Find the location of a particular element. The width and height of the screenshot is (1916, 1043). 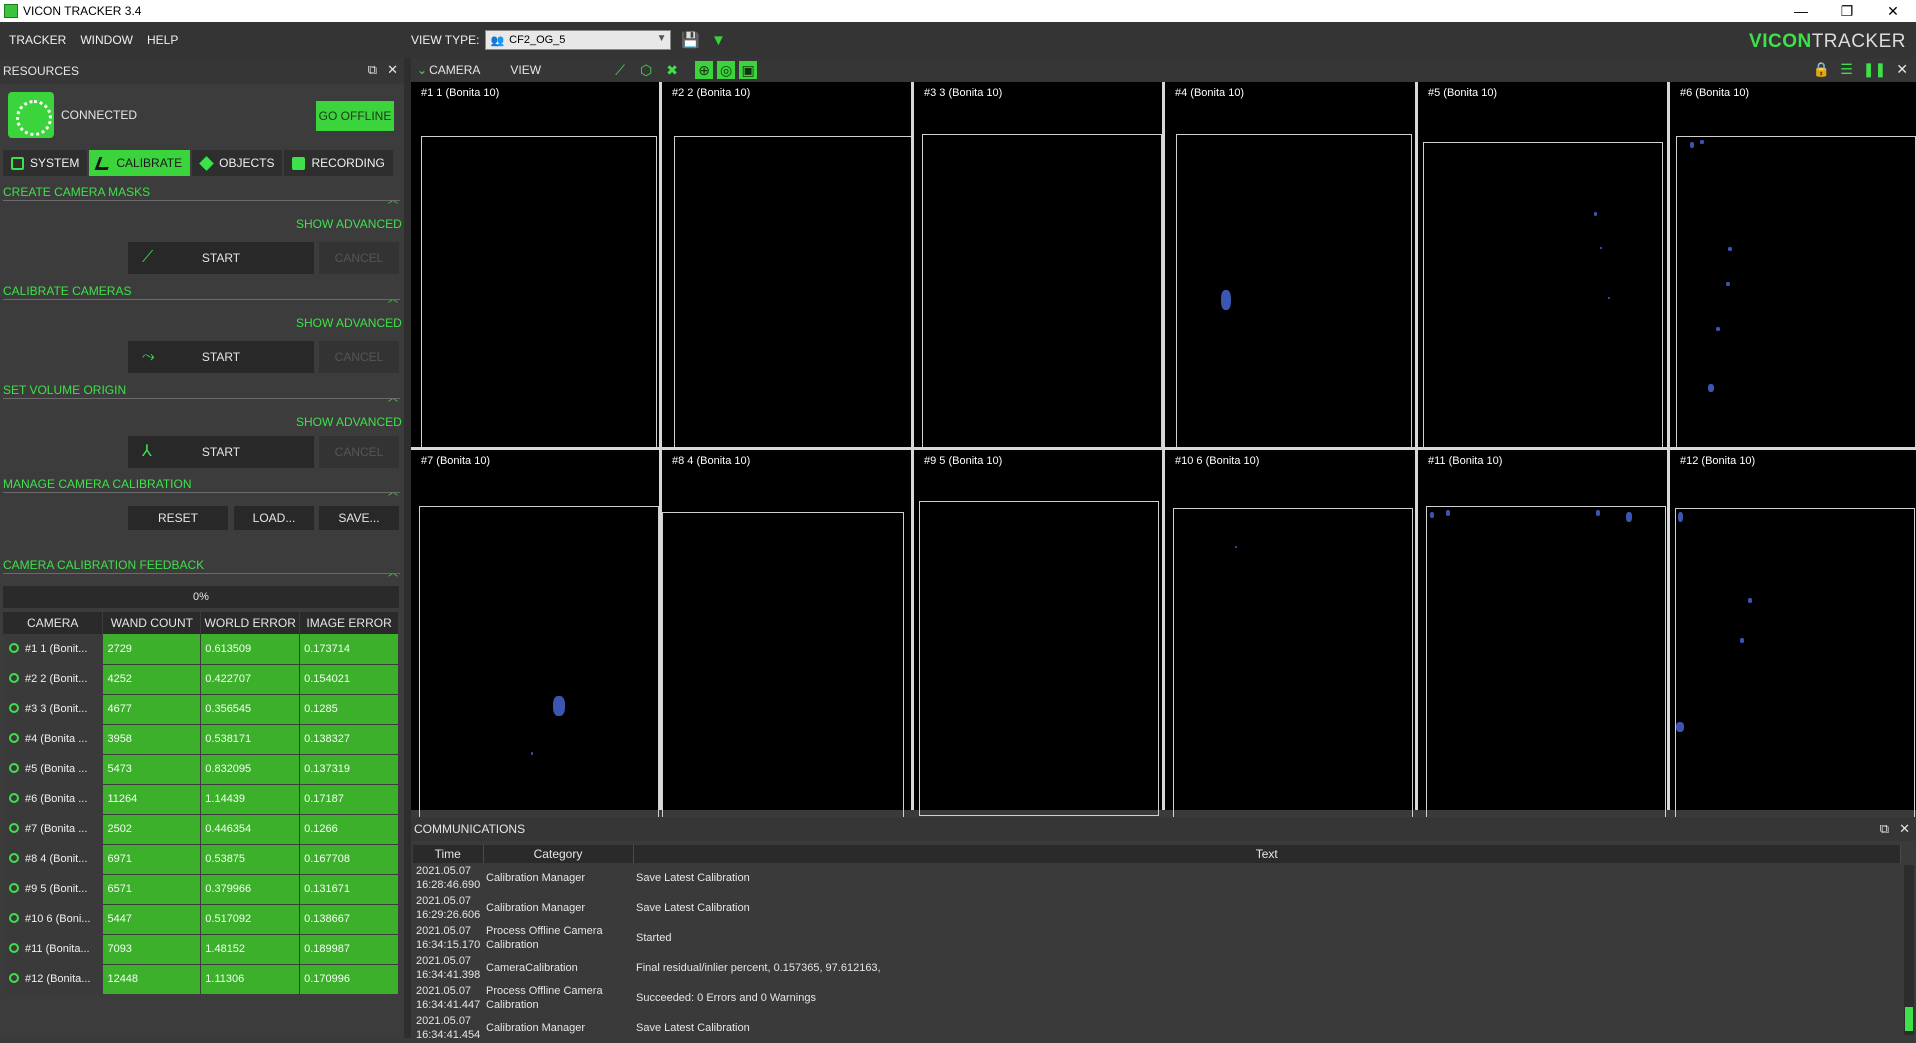

log-clock: 16:34:15.170 is located at coordinates (448, 945).